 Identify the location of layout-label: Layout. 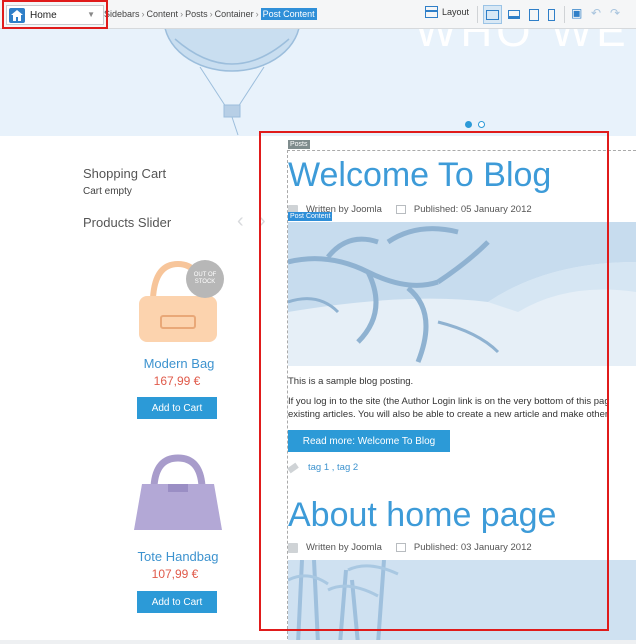
(456, 12).